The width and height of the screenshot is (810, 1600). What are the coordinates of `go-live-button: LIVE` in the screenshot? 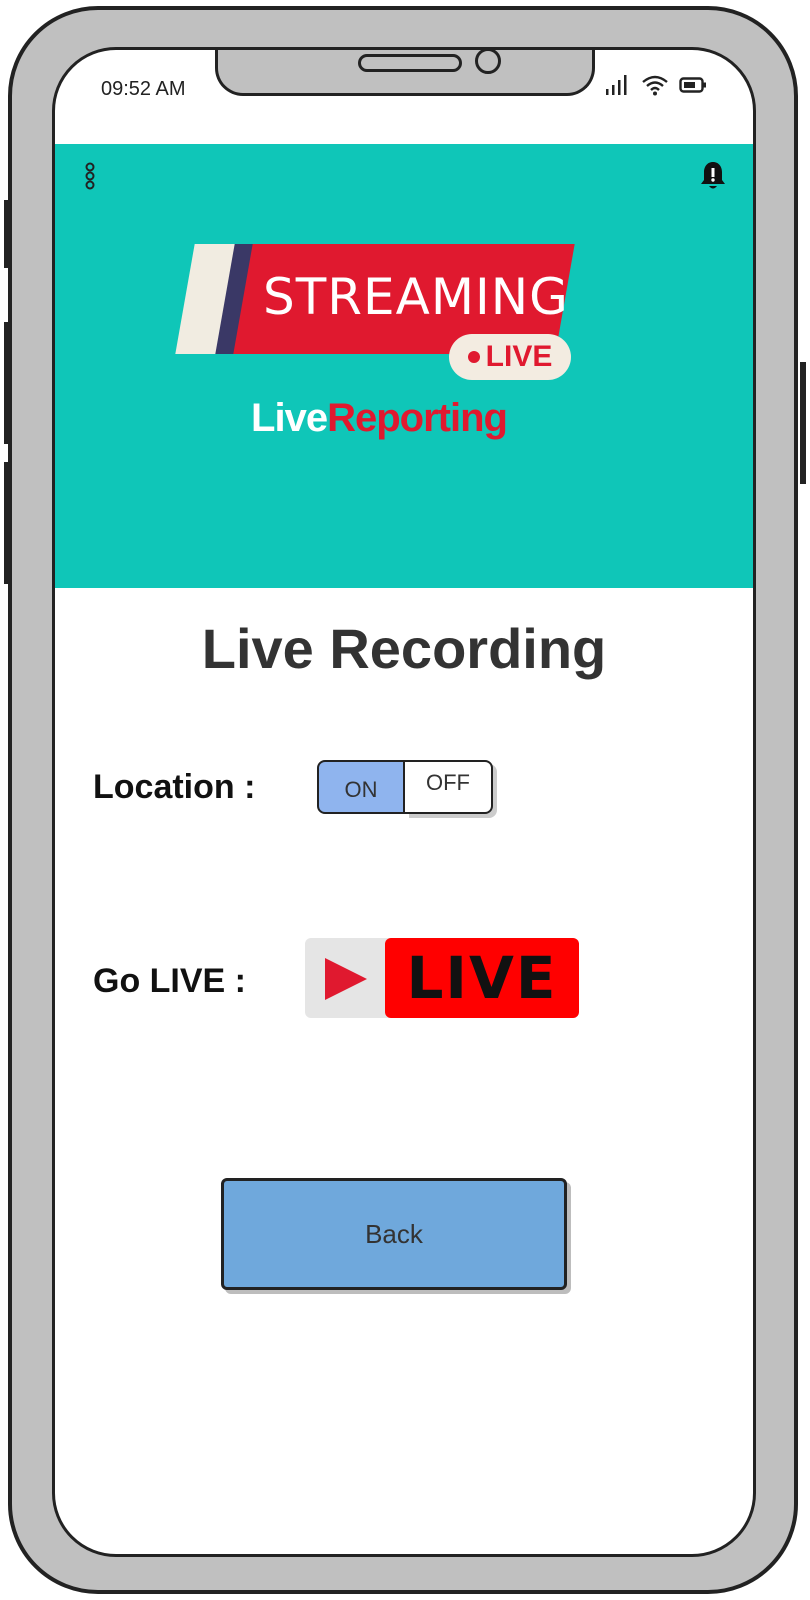 It's located at (442, 978).